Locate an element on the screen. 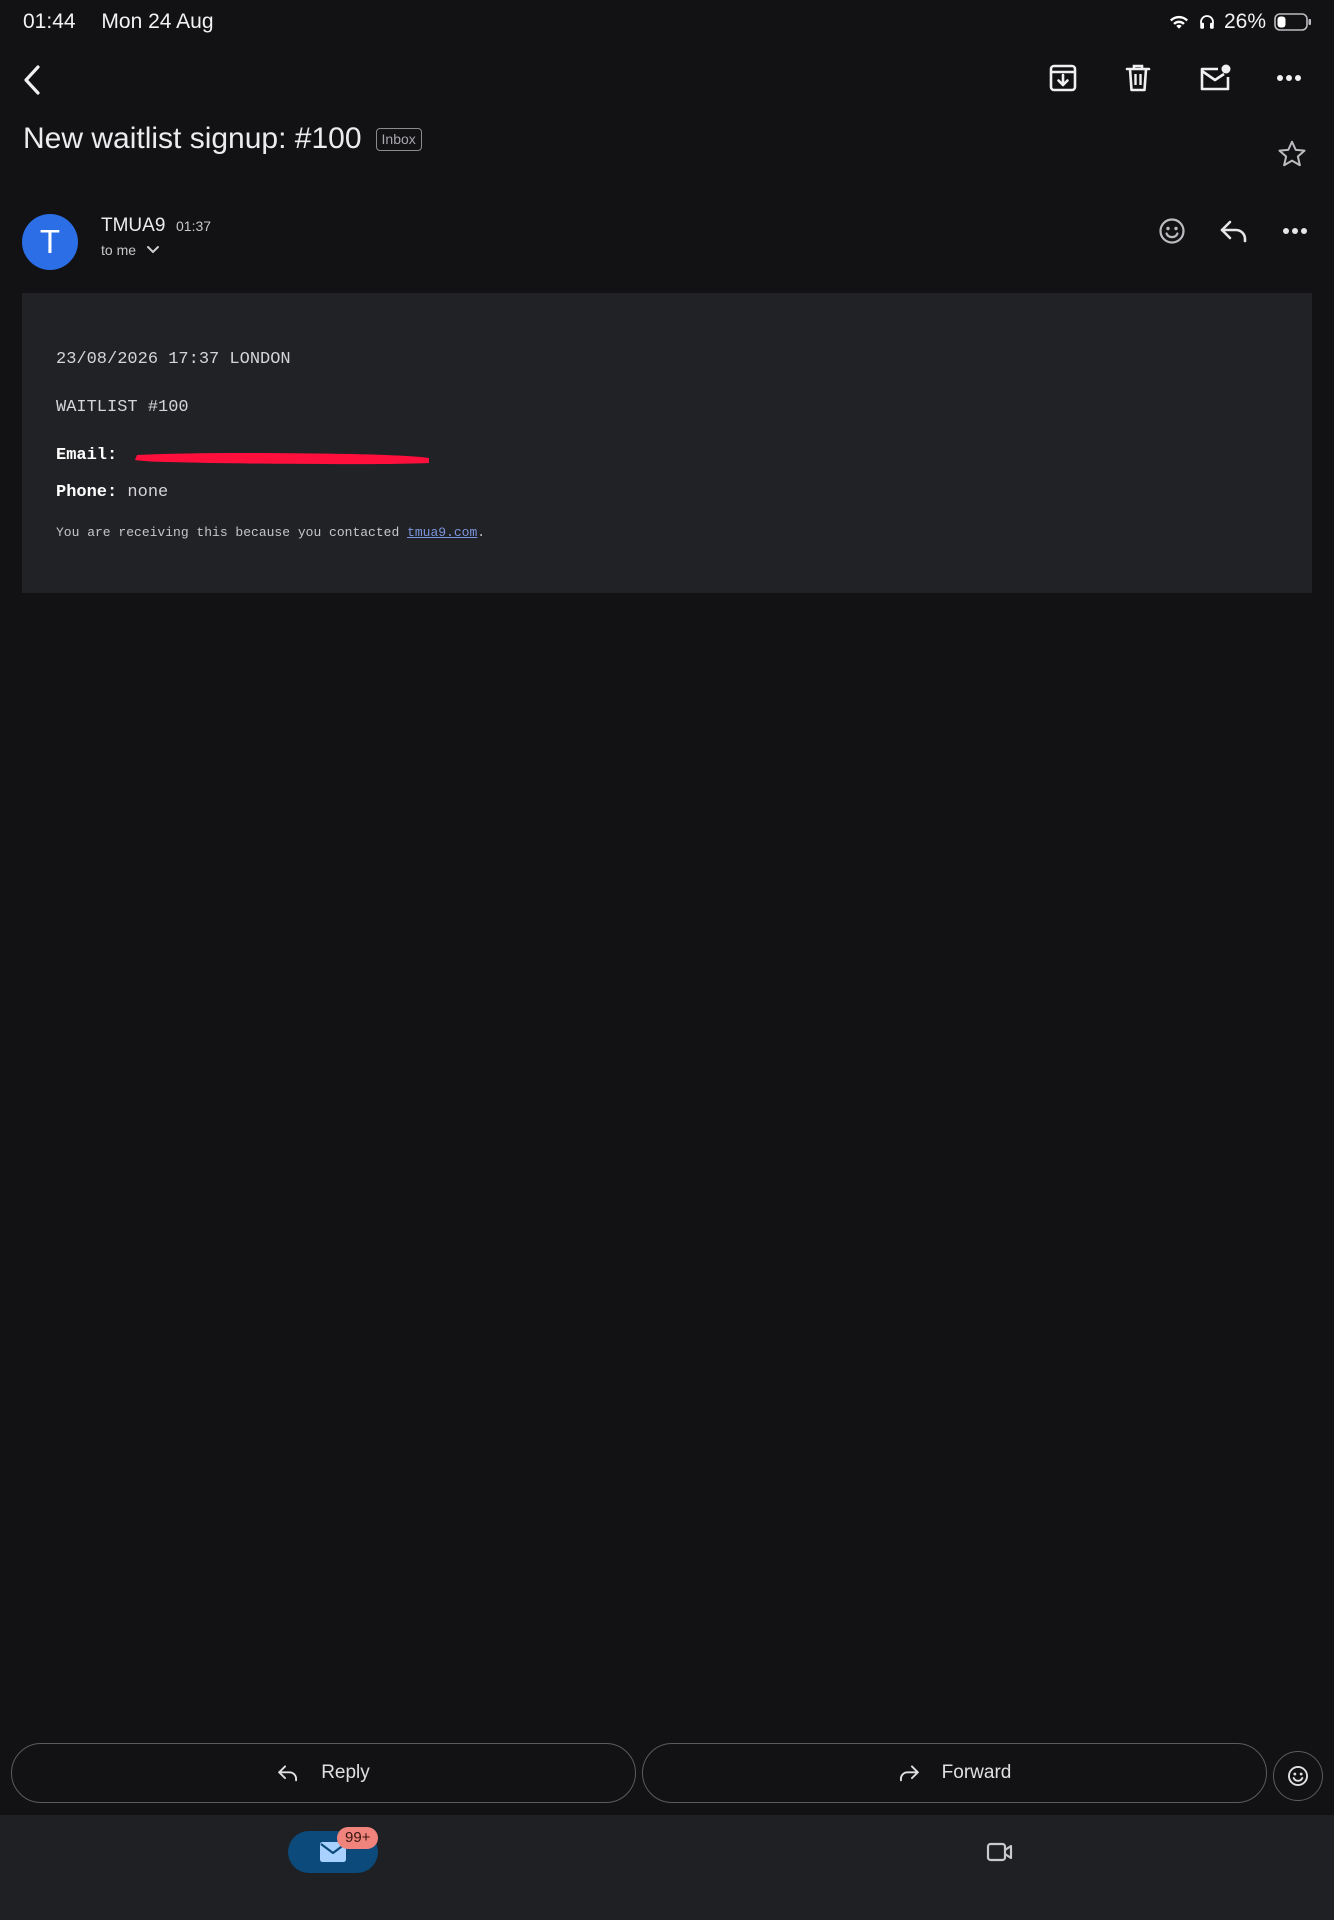  emoji-react-button is located at coordinates (1172, 231).